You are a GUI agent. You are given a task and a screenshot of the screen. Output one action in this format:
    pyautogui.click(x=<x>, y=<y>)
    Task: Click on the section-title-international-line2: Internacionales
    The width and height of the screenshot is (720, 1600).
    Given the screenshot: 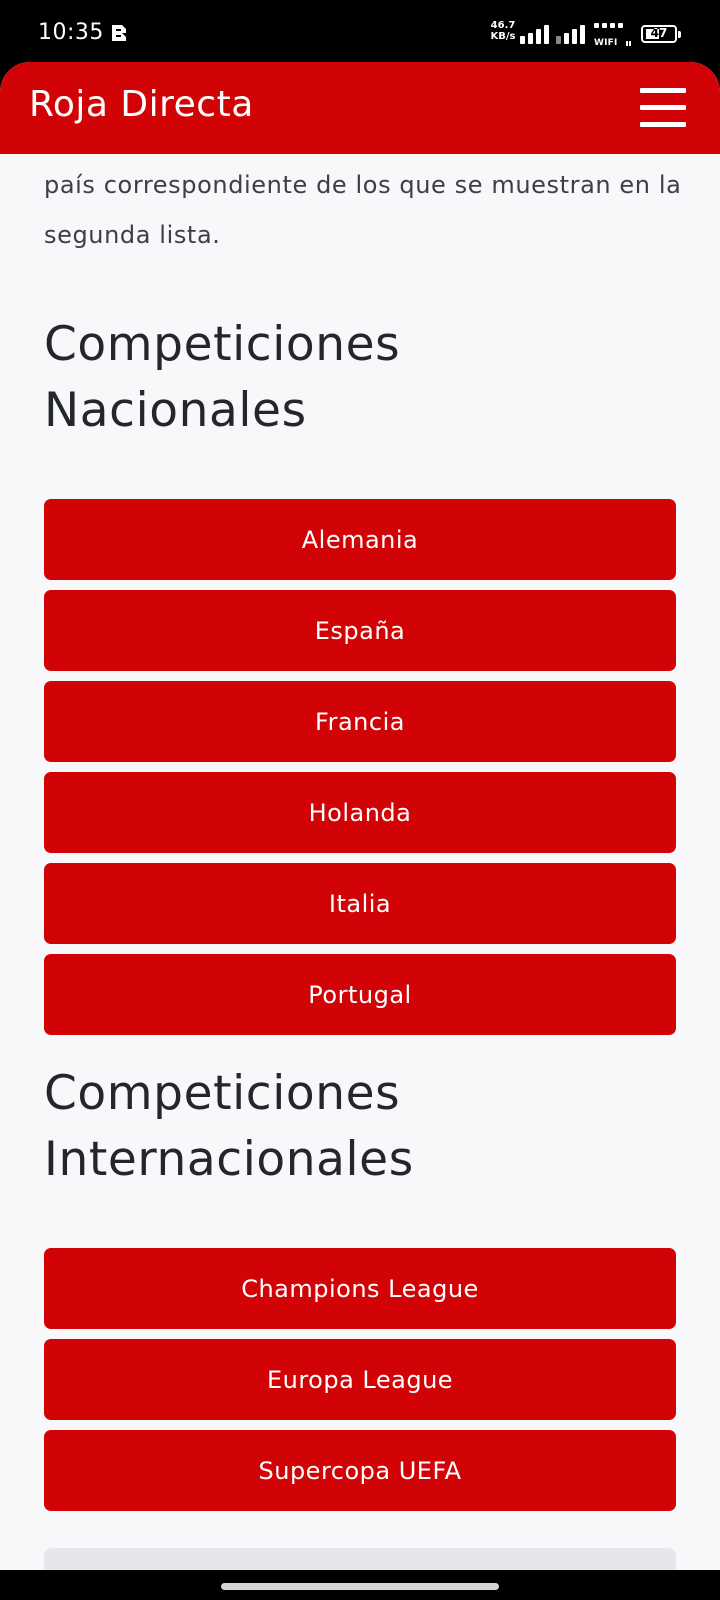 What is the action you would take?
    pyautogui.click(x=229, y=1159)
    